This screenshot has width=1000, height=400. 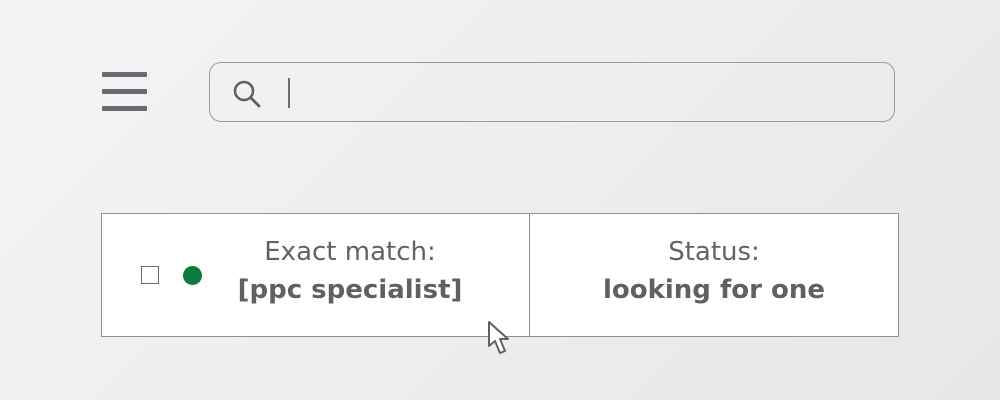 I want to click on search-input, so click(x=580, y=92).